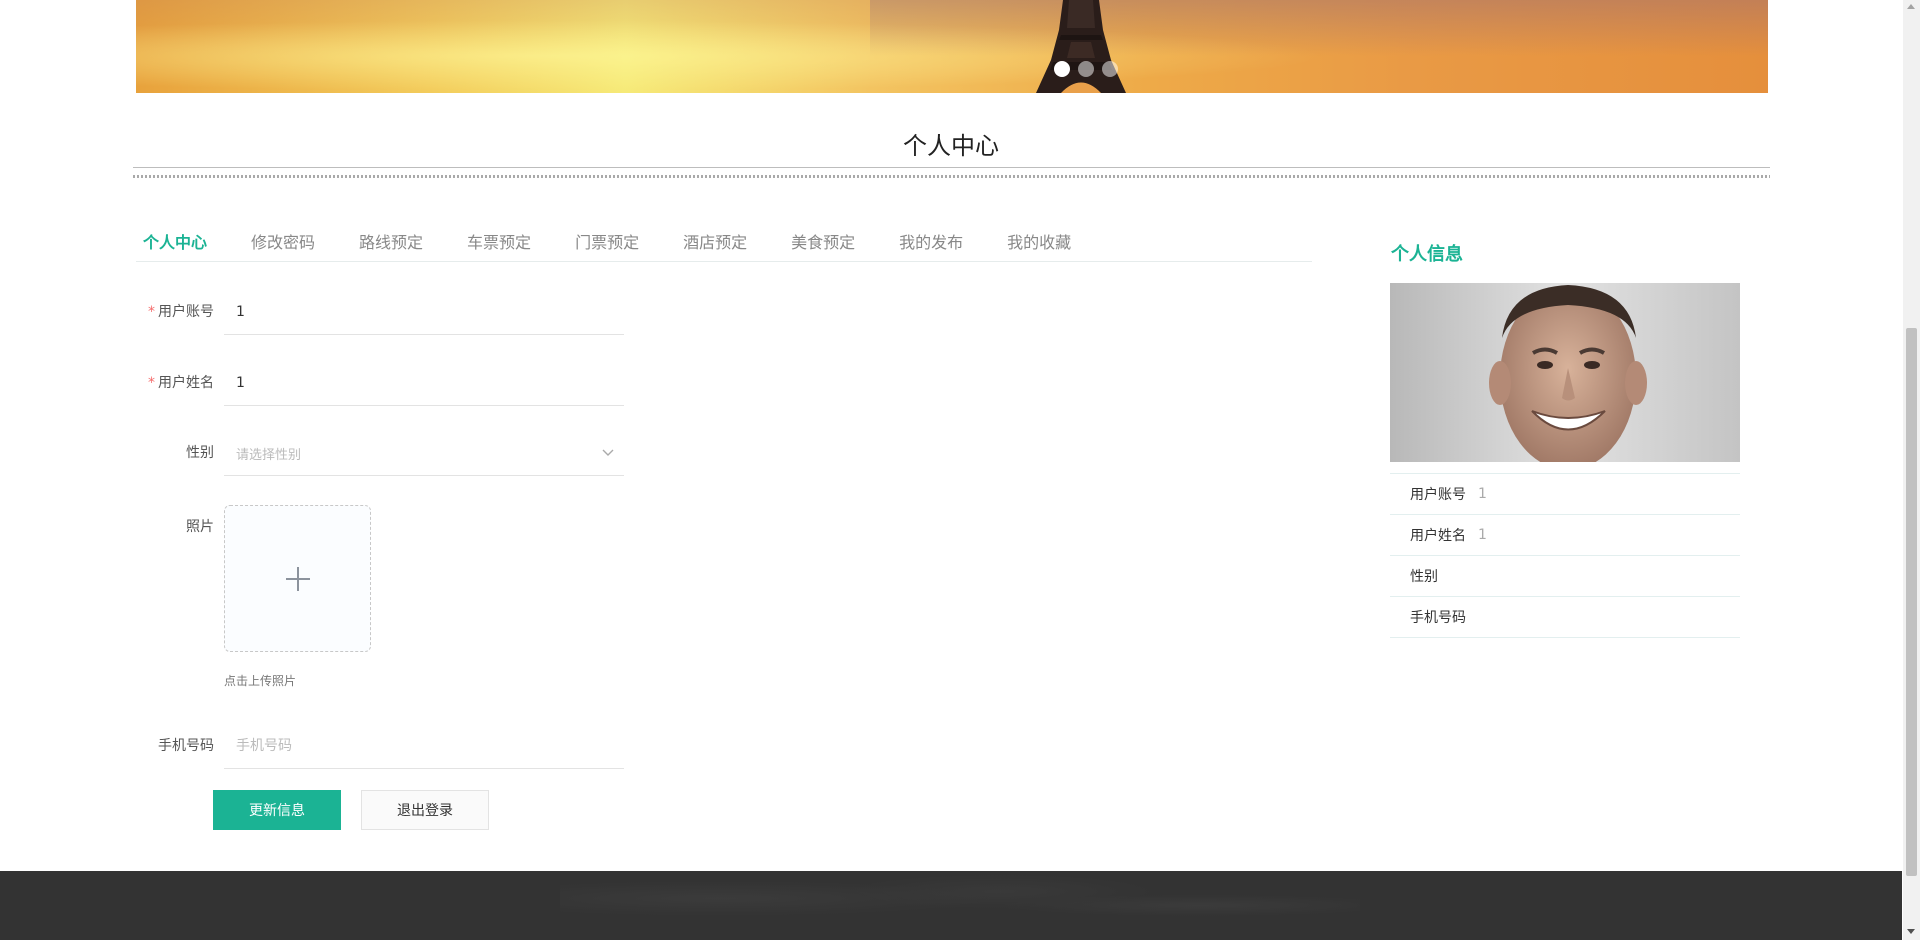 The image size is (1920, 940). I want to click on info-item-account: 用户账号 1, so click(1565, 494).